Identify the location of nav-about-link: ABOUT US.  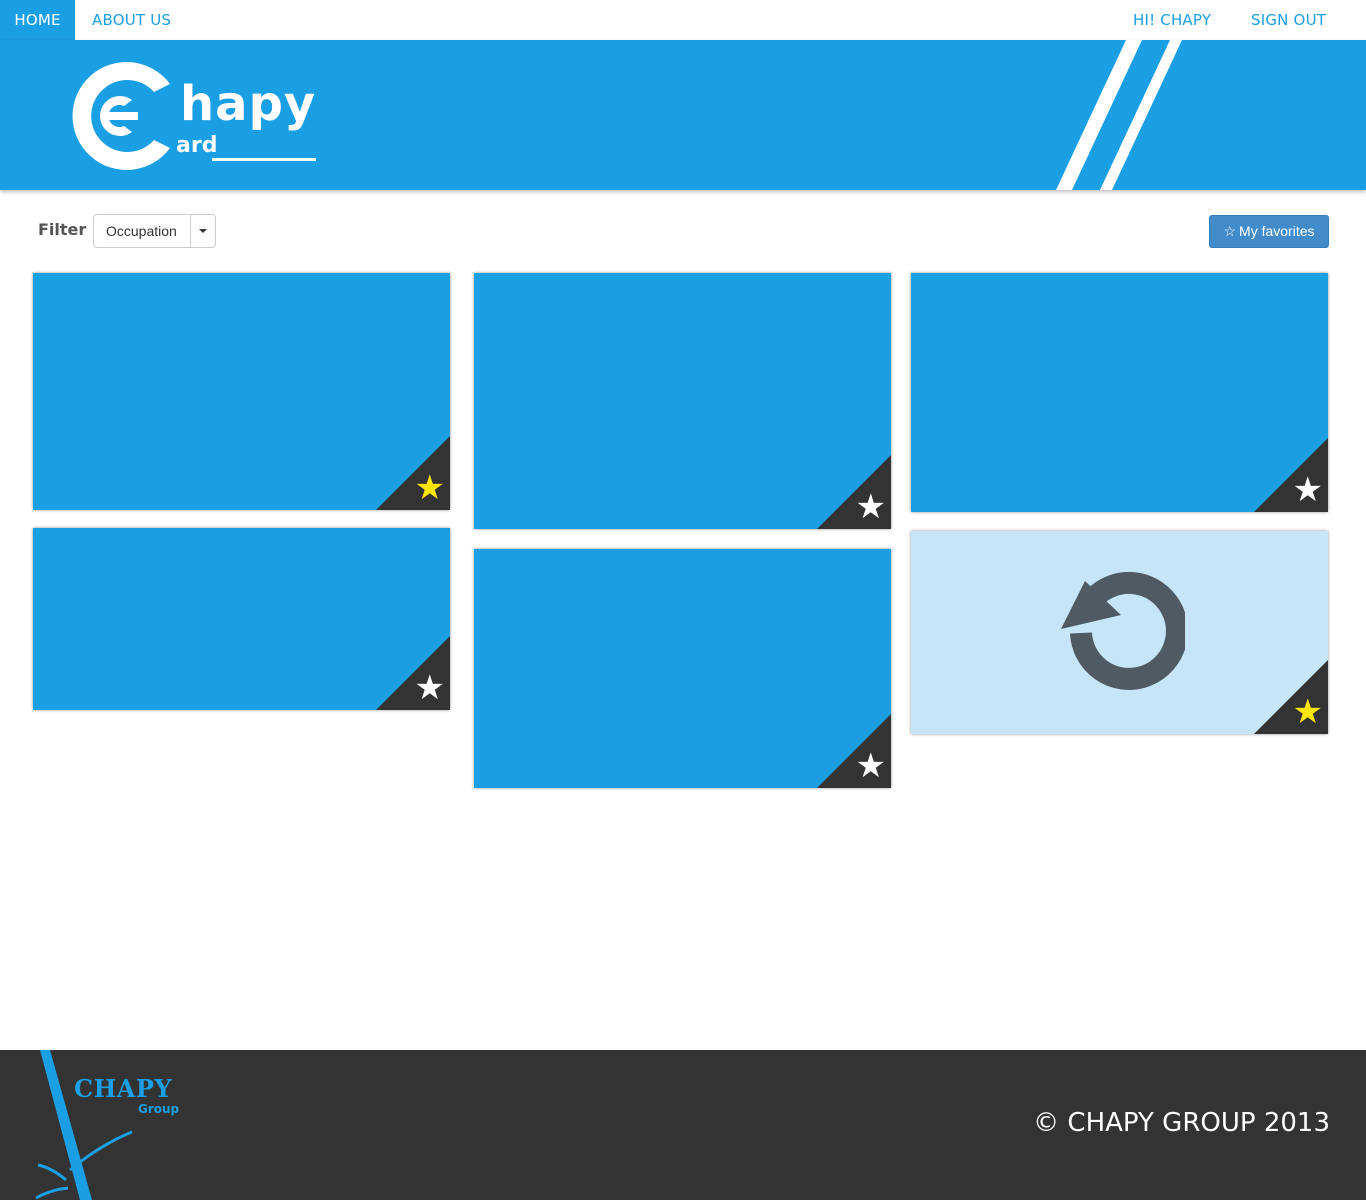
(131, 20).